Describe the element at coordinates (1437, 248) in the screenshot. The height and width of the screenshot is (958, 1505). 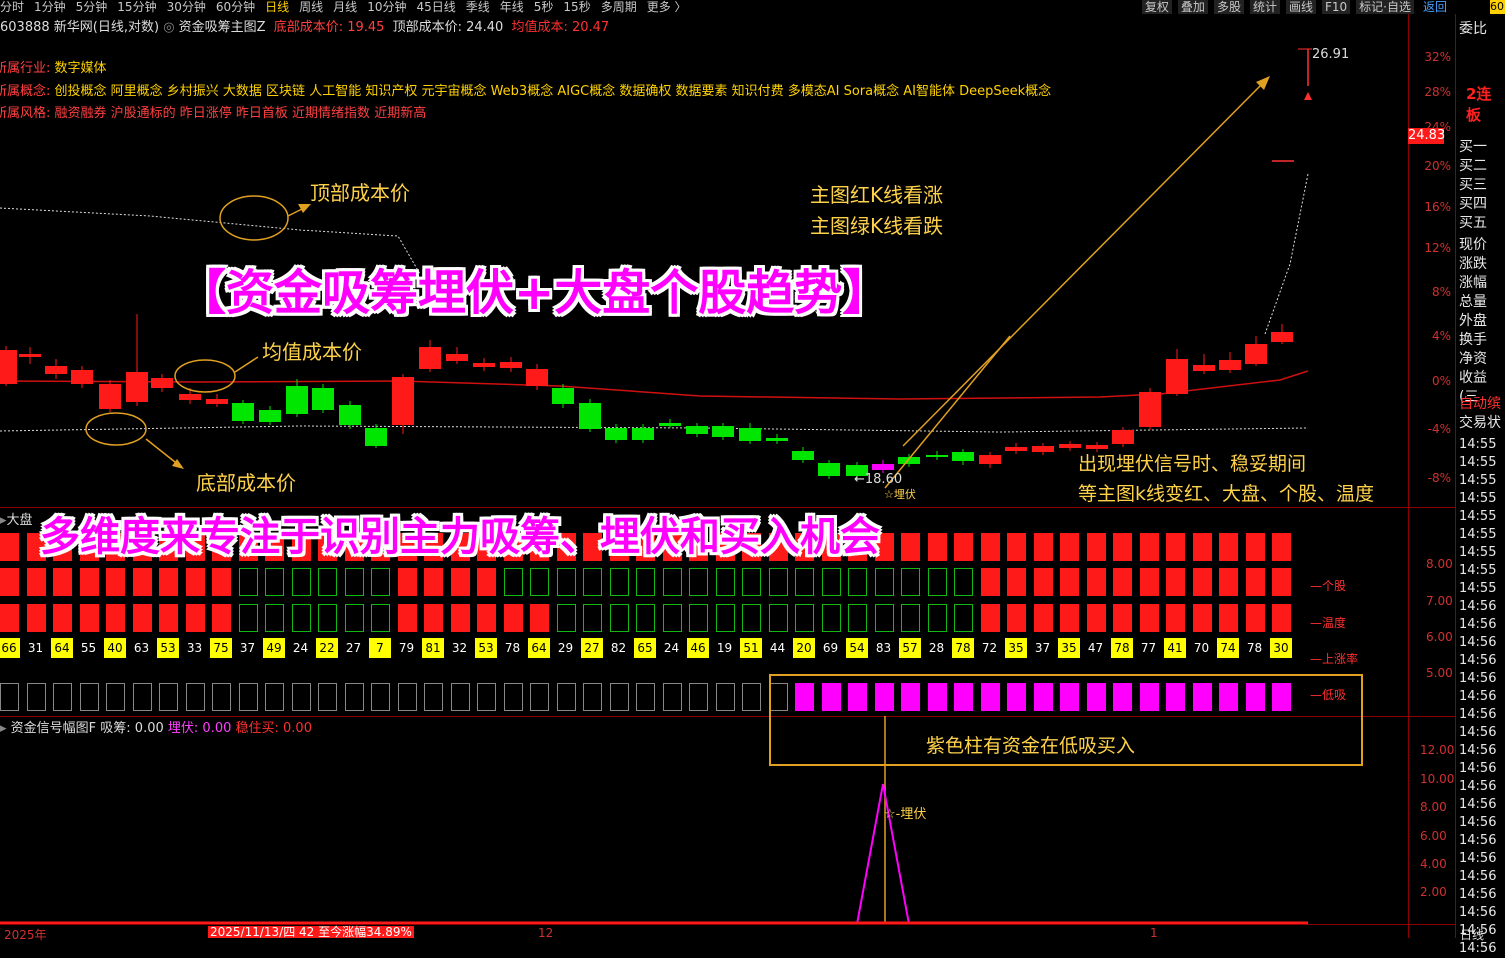
I see `pct-tick: 12%` at that location.